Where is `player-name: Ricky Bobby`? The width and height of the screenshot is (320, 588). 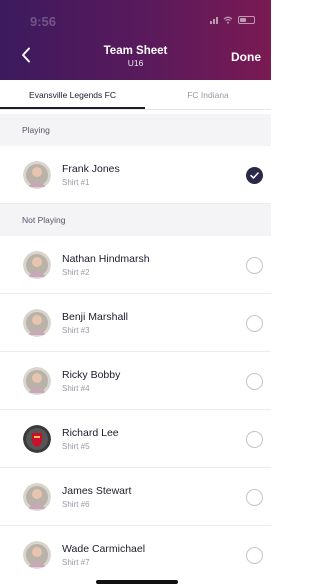
player-name: Ricky Bobby is located at coordinates (91, 375).